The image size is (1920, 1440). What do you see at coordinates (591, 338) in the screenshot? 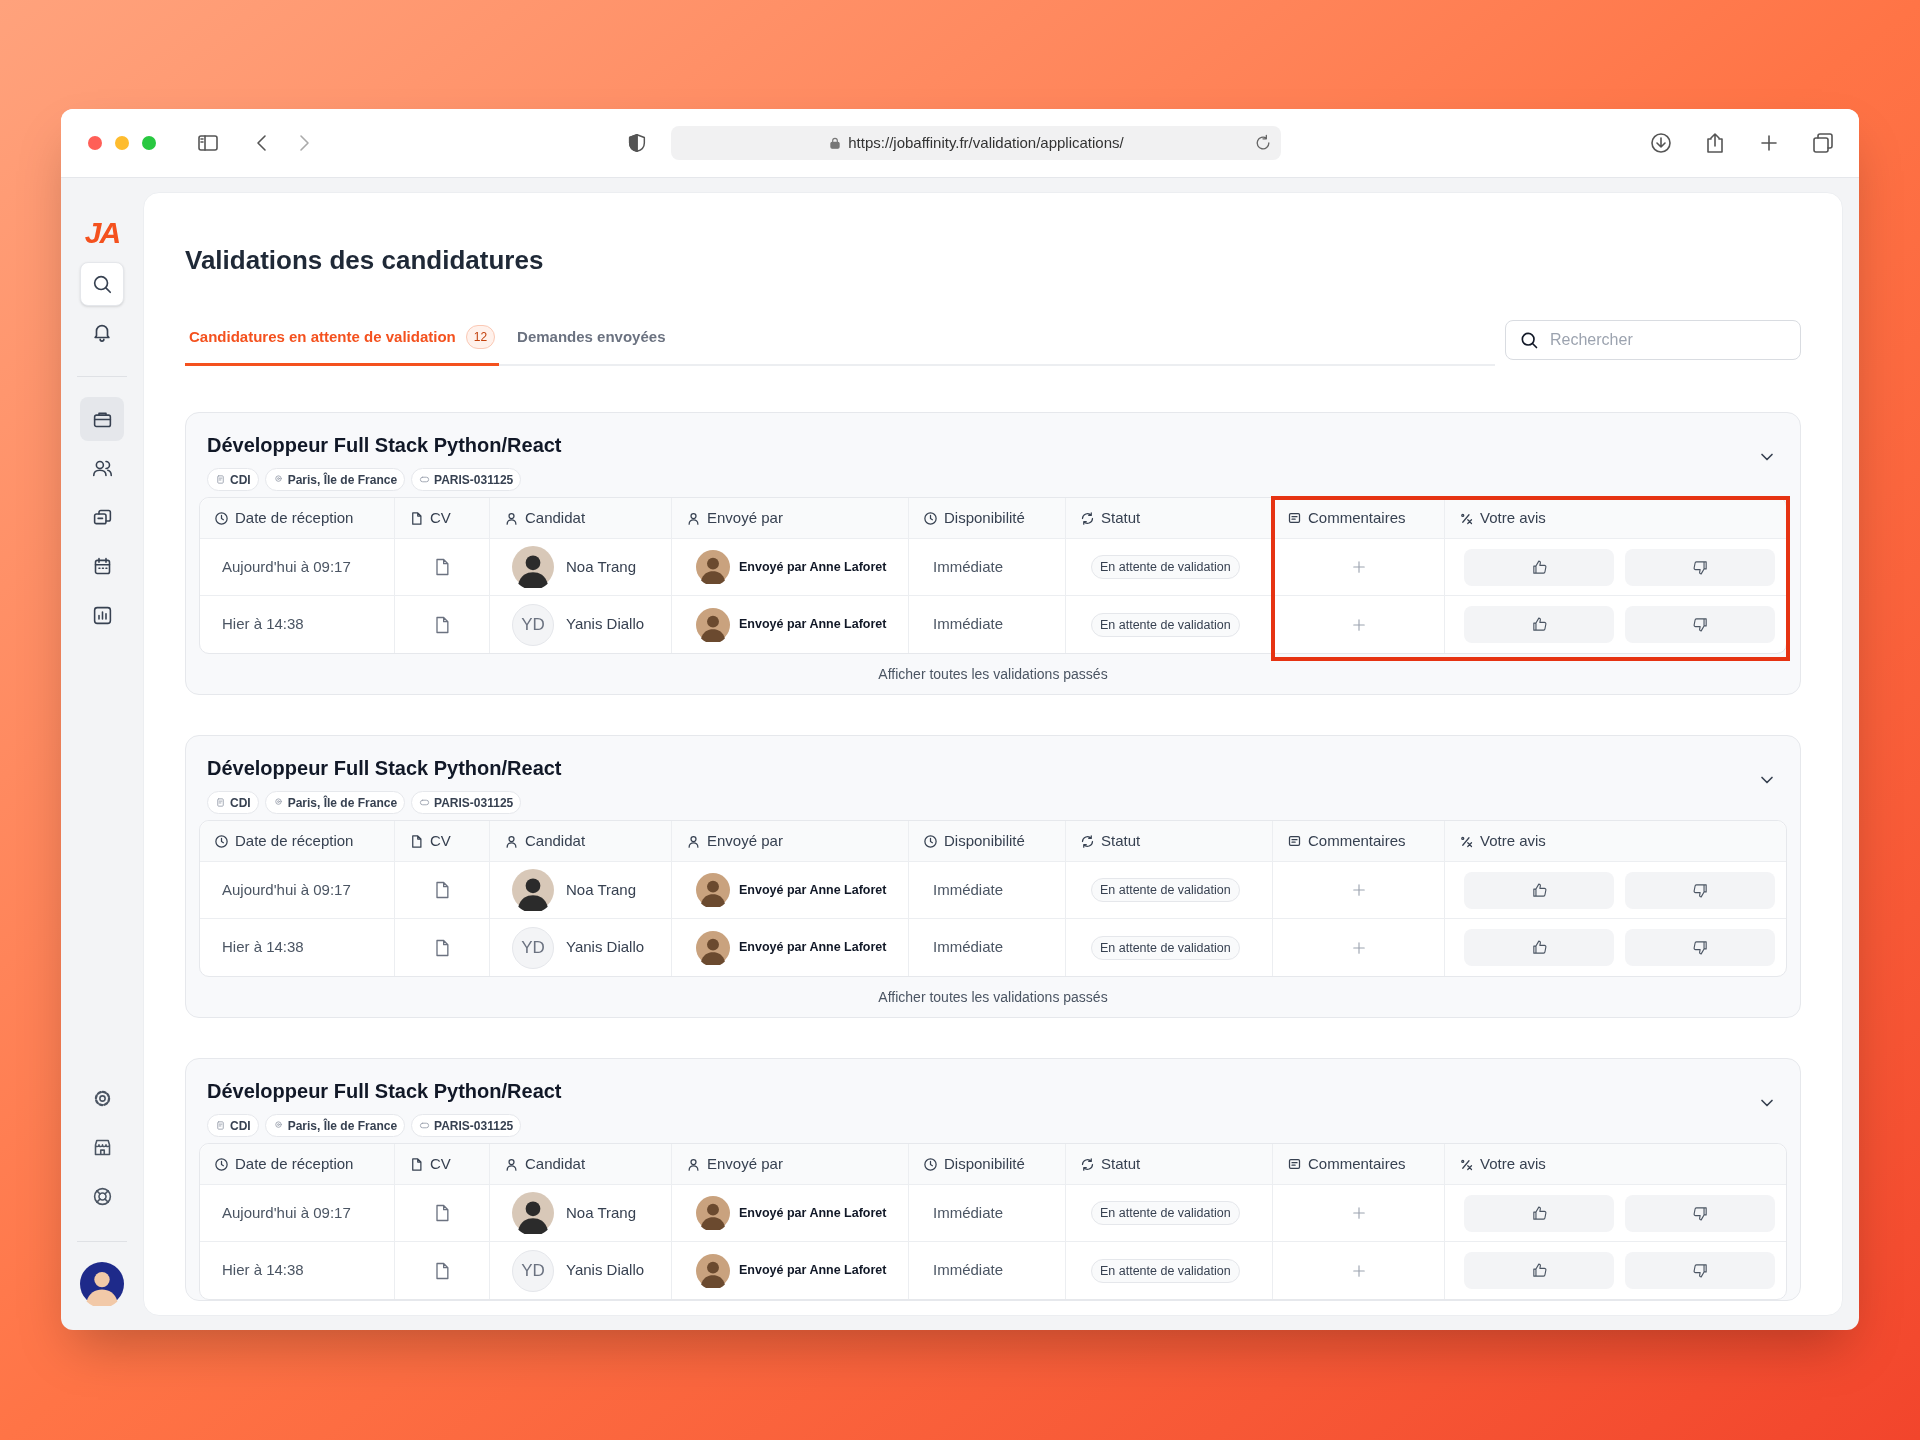
I see `tab: Demandes envoyées` at bounding box center [591, 338].